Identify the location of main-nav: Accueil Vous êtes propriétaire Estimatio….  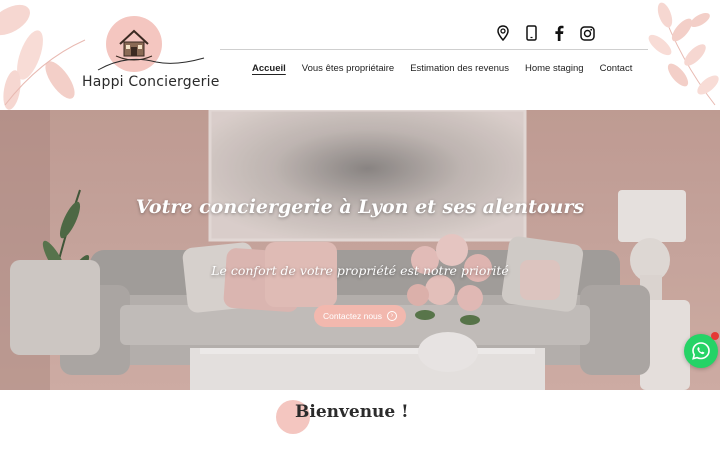
(442, 68).